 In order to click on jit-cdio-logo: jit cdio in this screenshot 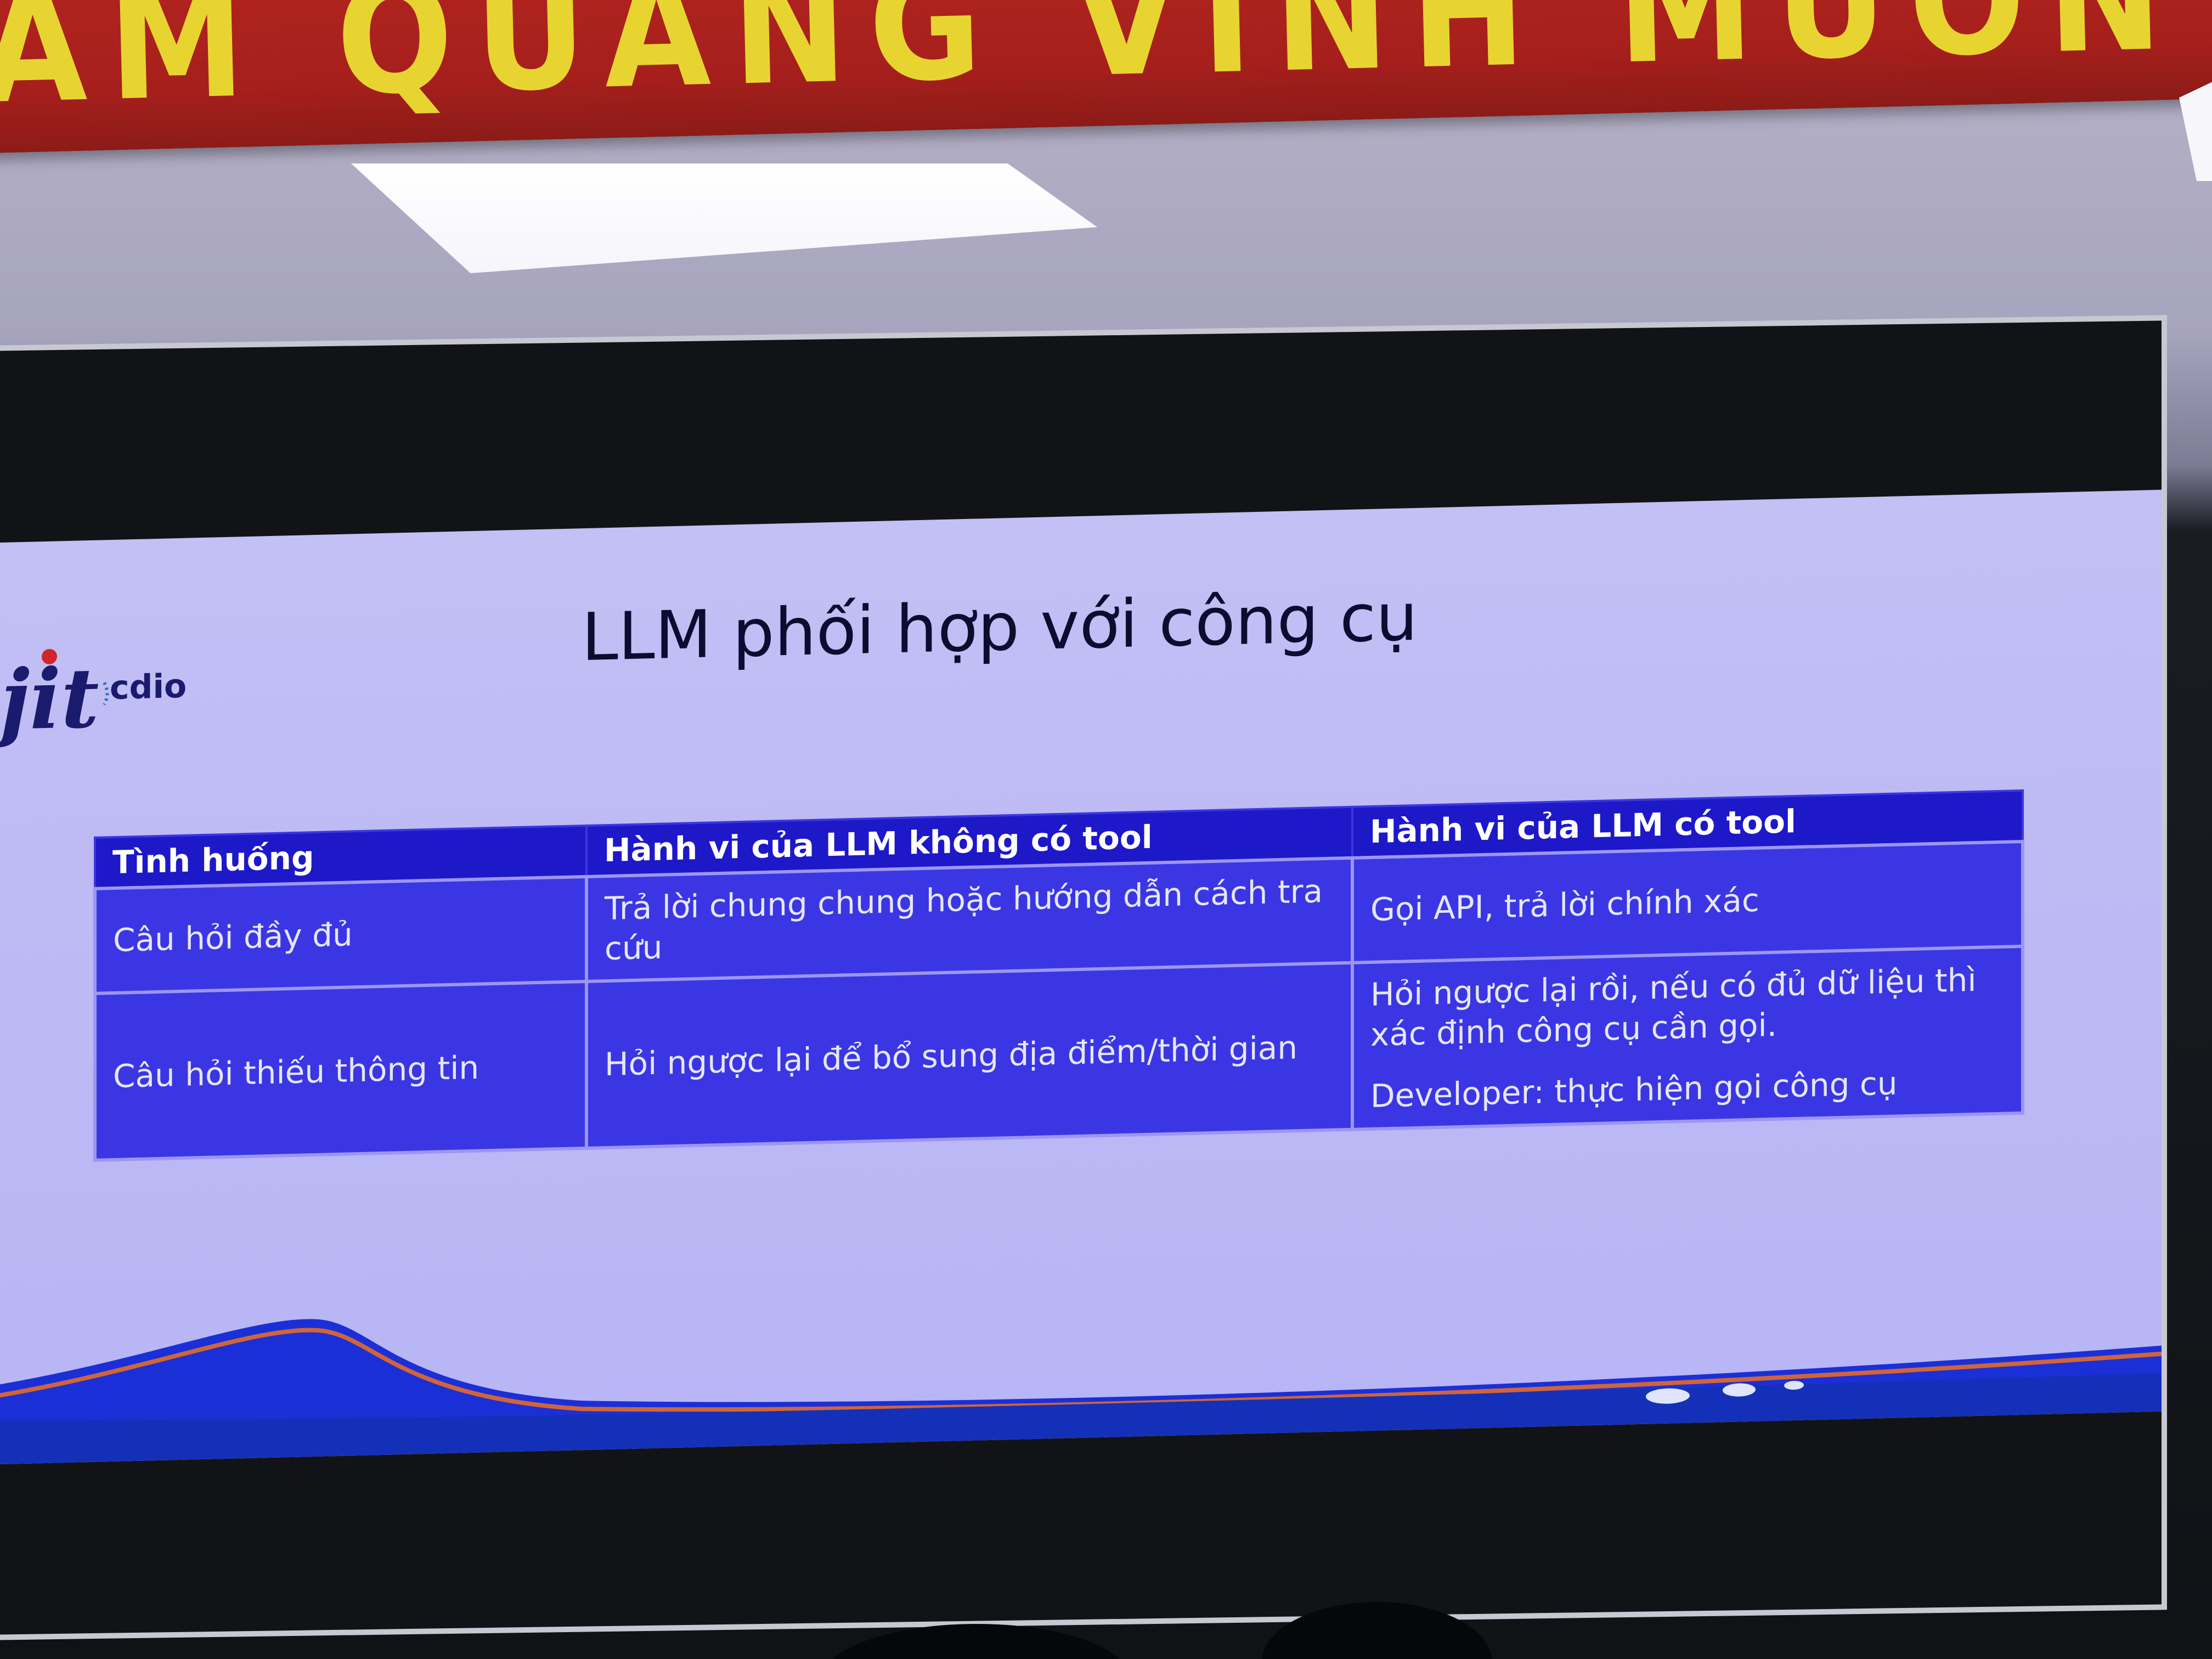, I will do `click(93, 699)`.